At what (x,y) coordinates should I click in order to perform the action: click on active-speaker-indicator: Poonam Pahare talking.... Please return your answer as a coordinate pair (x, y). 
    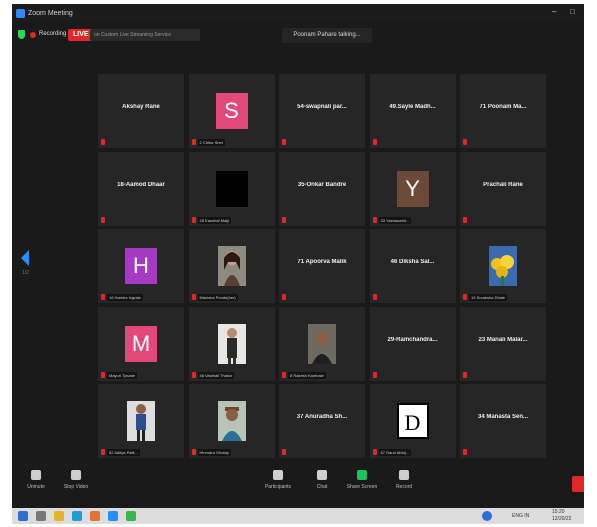
    Looking at the image, I should click on (327, 35).